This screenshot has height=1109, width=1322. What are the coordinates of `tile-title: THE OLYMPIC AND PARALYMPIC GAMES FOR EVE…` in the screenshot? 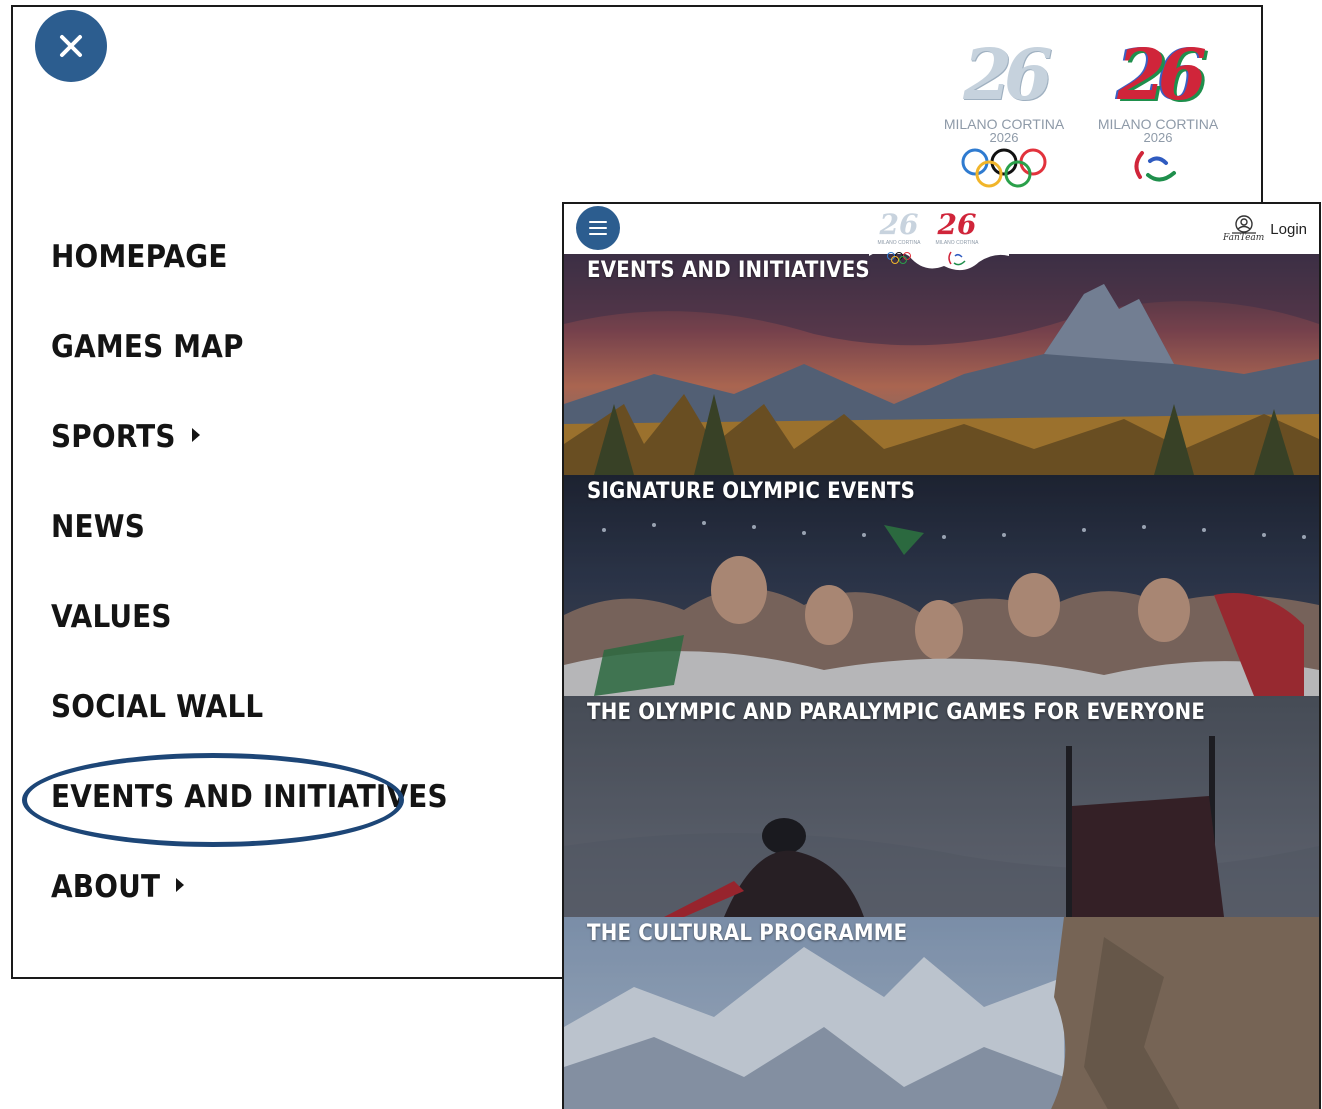 It's located at (896, 712).